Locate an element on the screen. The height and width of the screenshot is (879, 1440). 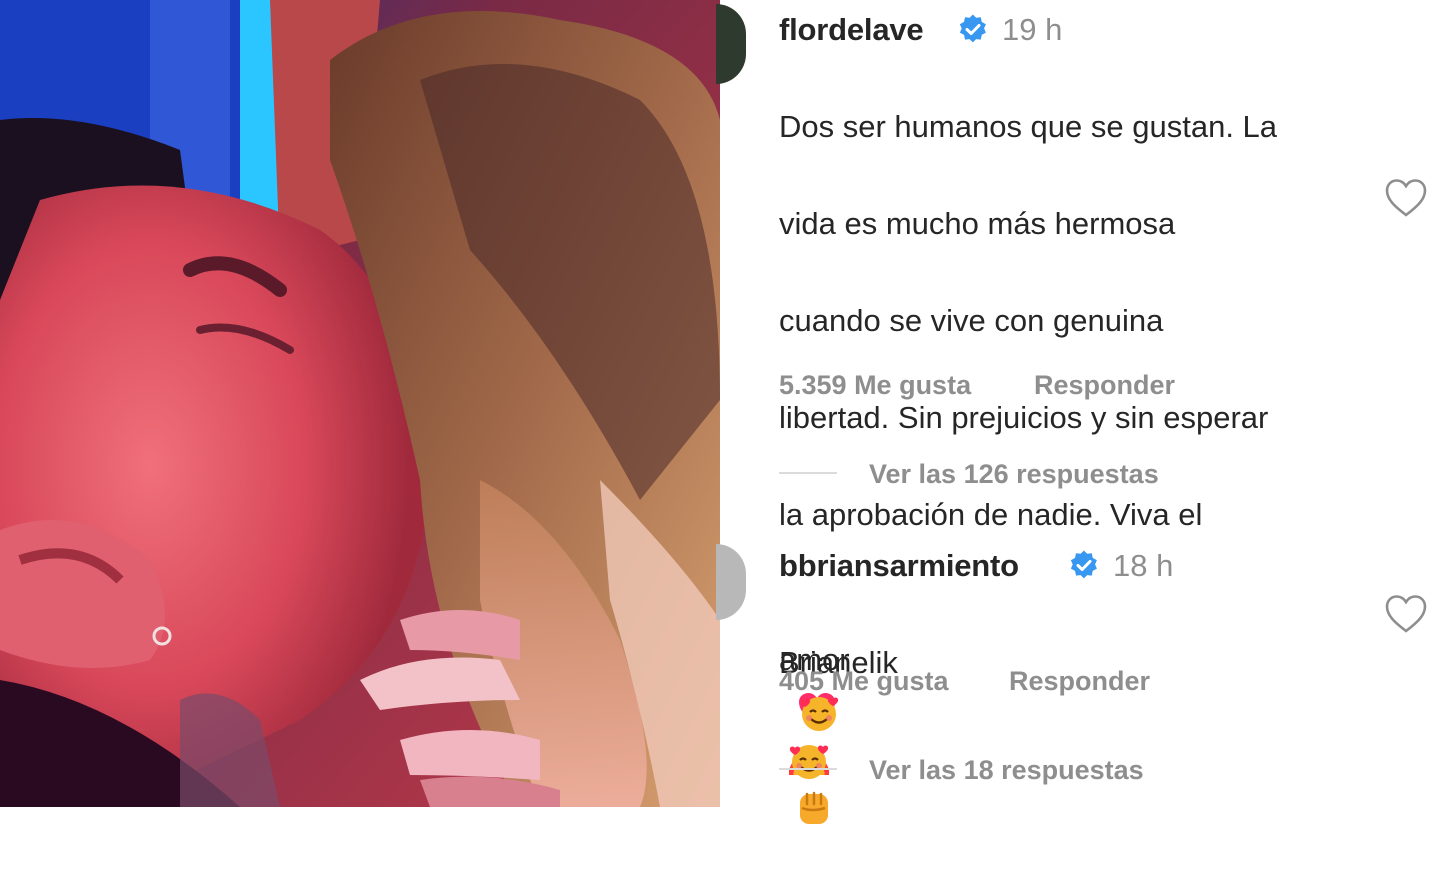
comment-line: cuando se vive con genuina is located at coordinates (971, 320).